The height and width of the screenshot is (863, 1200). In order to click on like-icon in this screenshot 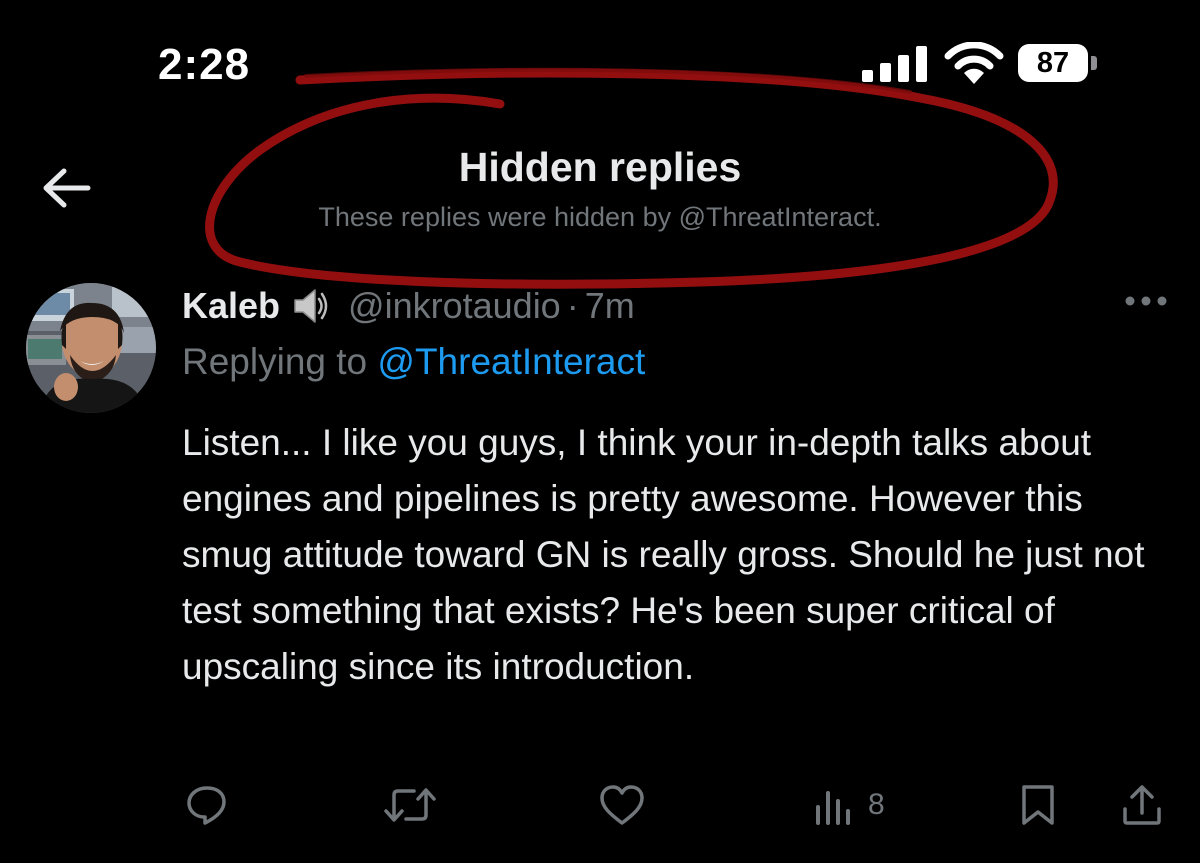, I will do `click(622, 805)`.